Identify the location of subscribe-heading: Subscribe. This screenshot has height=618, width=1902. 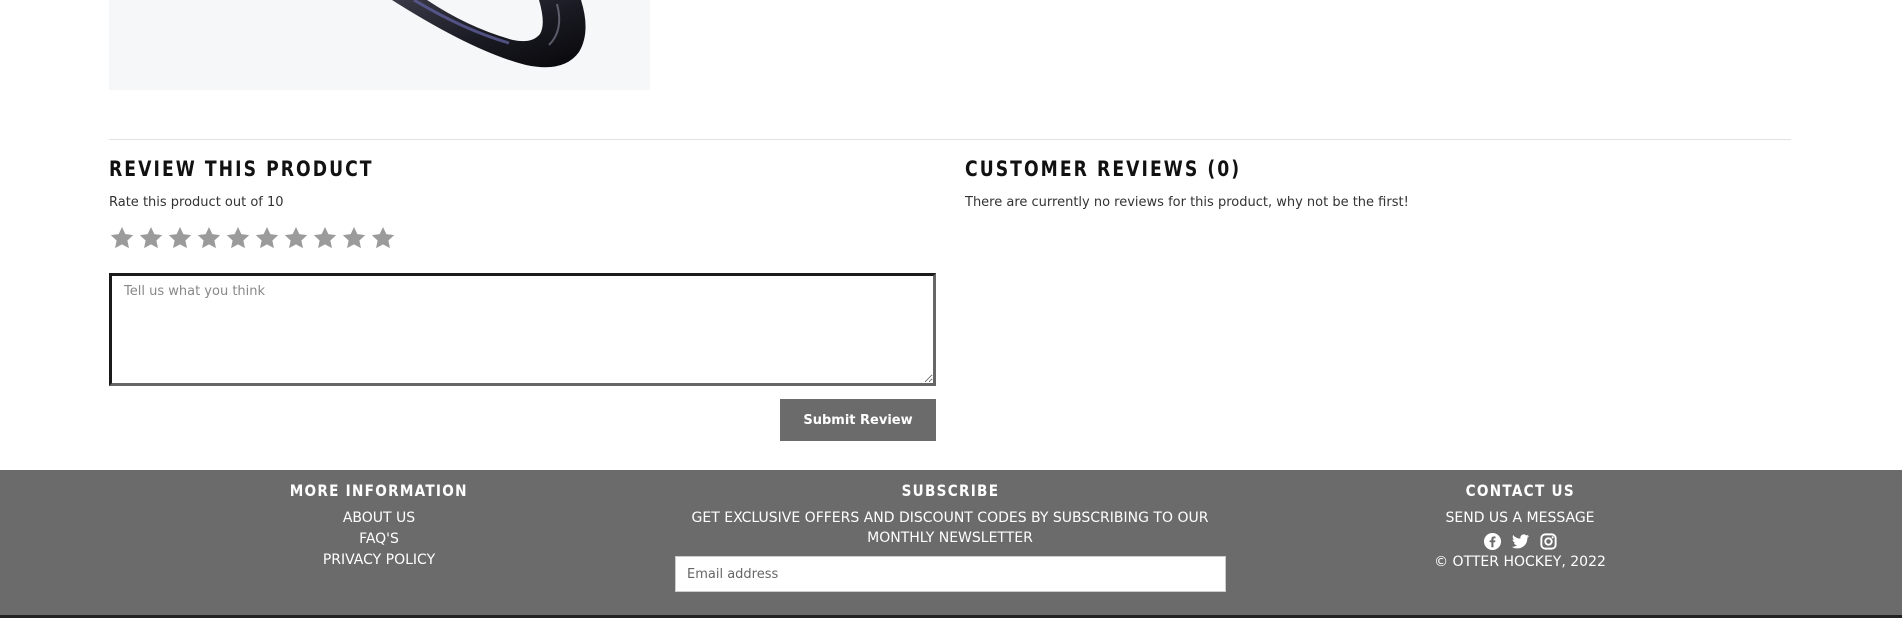
(950, 490).